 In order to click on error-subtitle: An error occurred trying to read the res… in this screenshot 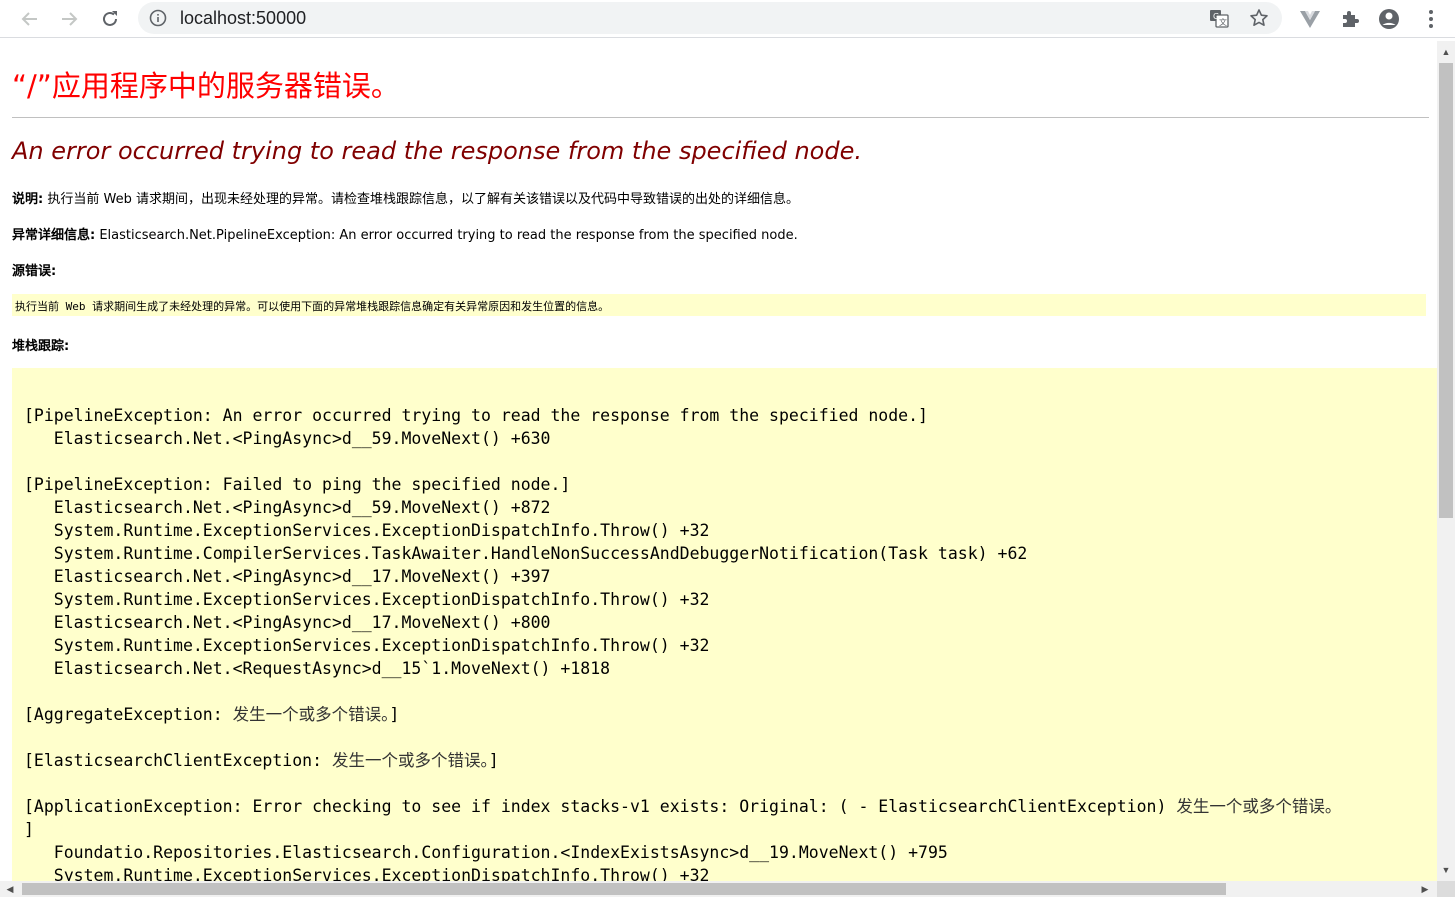, I will do `click(437, 151)`.